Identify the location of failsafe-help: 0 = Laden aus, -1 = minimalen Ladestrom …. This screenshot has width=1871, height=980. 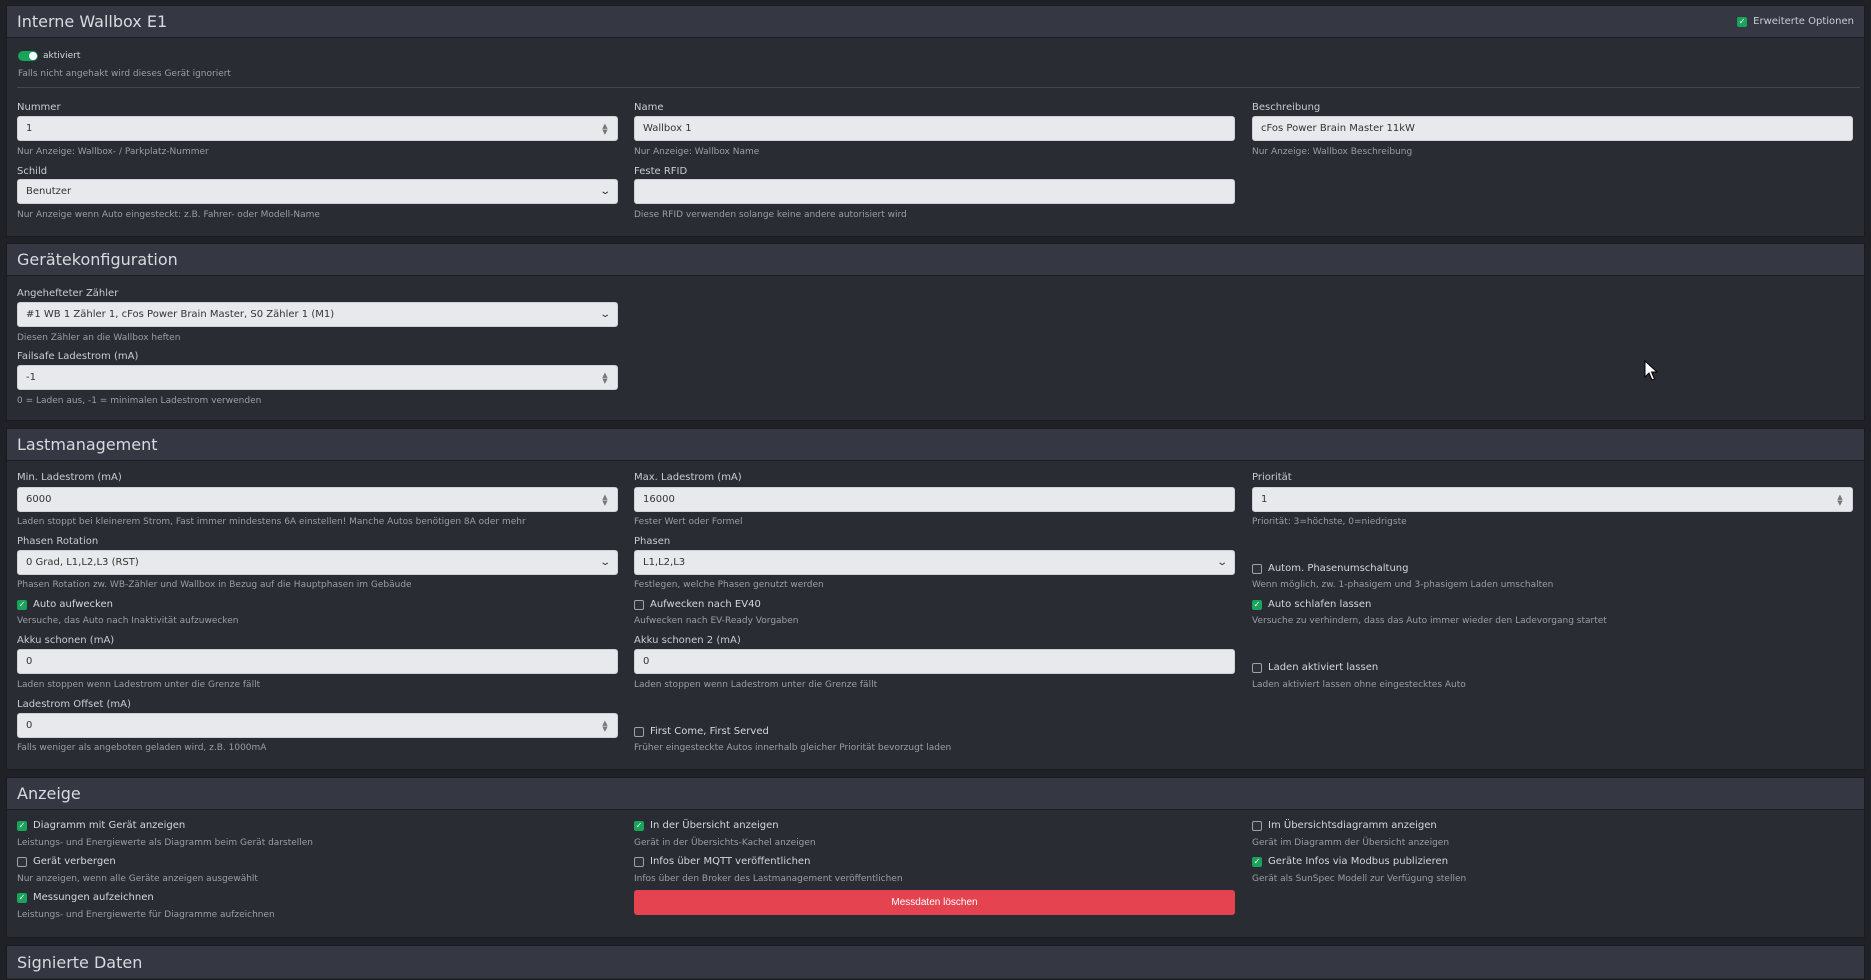
(139, 401).